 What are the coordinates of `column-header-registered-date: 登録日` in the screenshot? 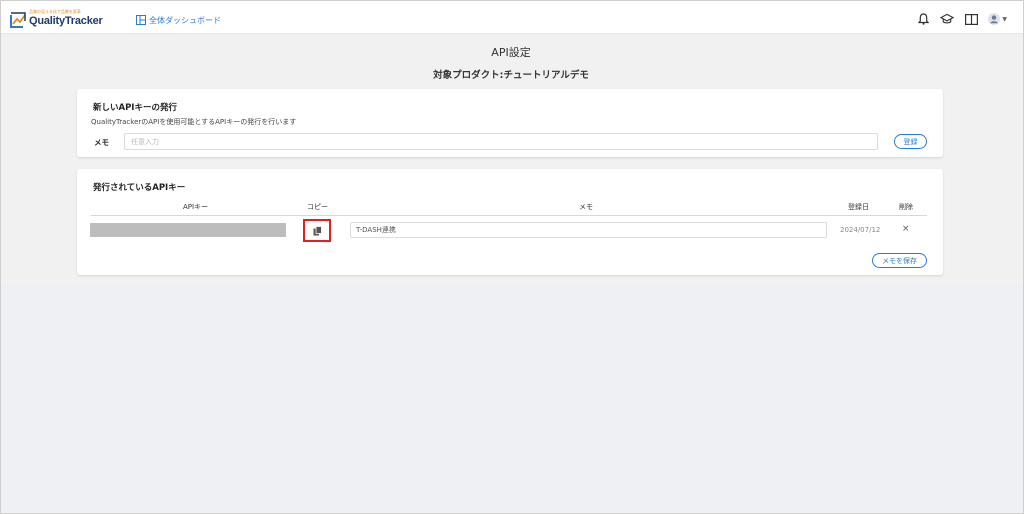 It's located at (858, 207).